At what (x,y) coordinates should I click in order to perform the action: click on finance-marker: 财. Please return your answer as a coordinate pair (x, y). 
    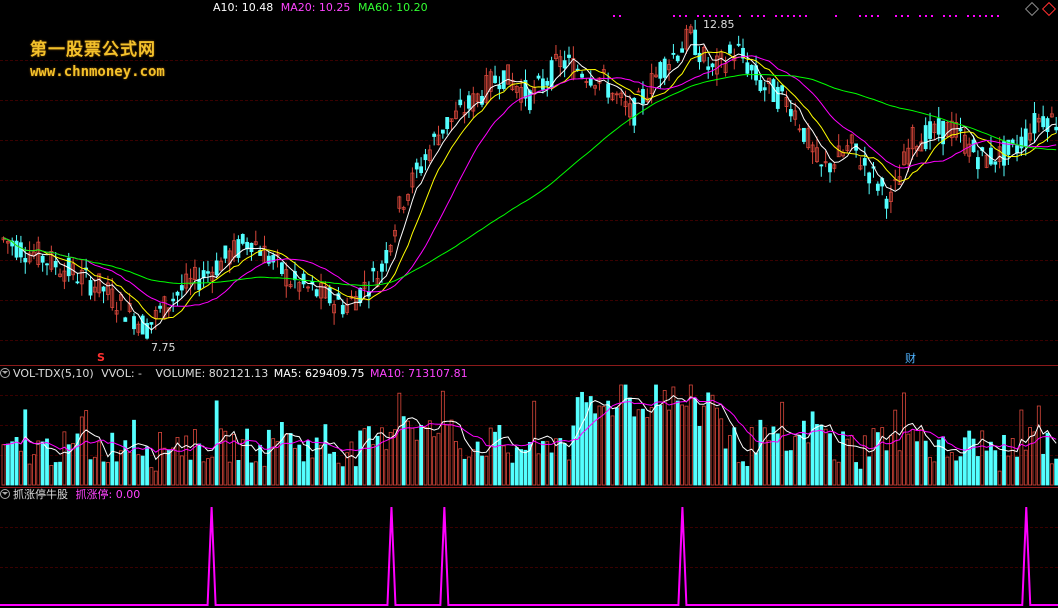
    Looking at the image, I should click on (910, 357).